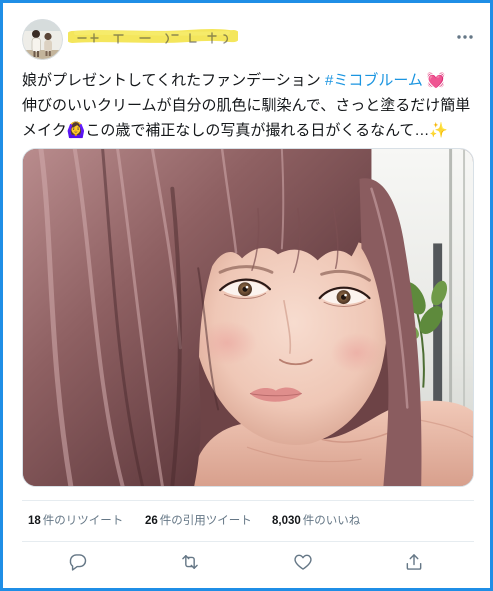  I want to click on highlighter-scribble, so click(153, 36).